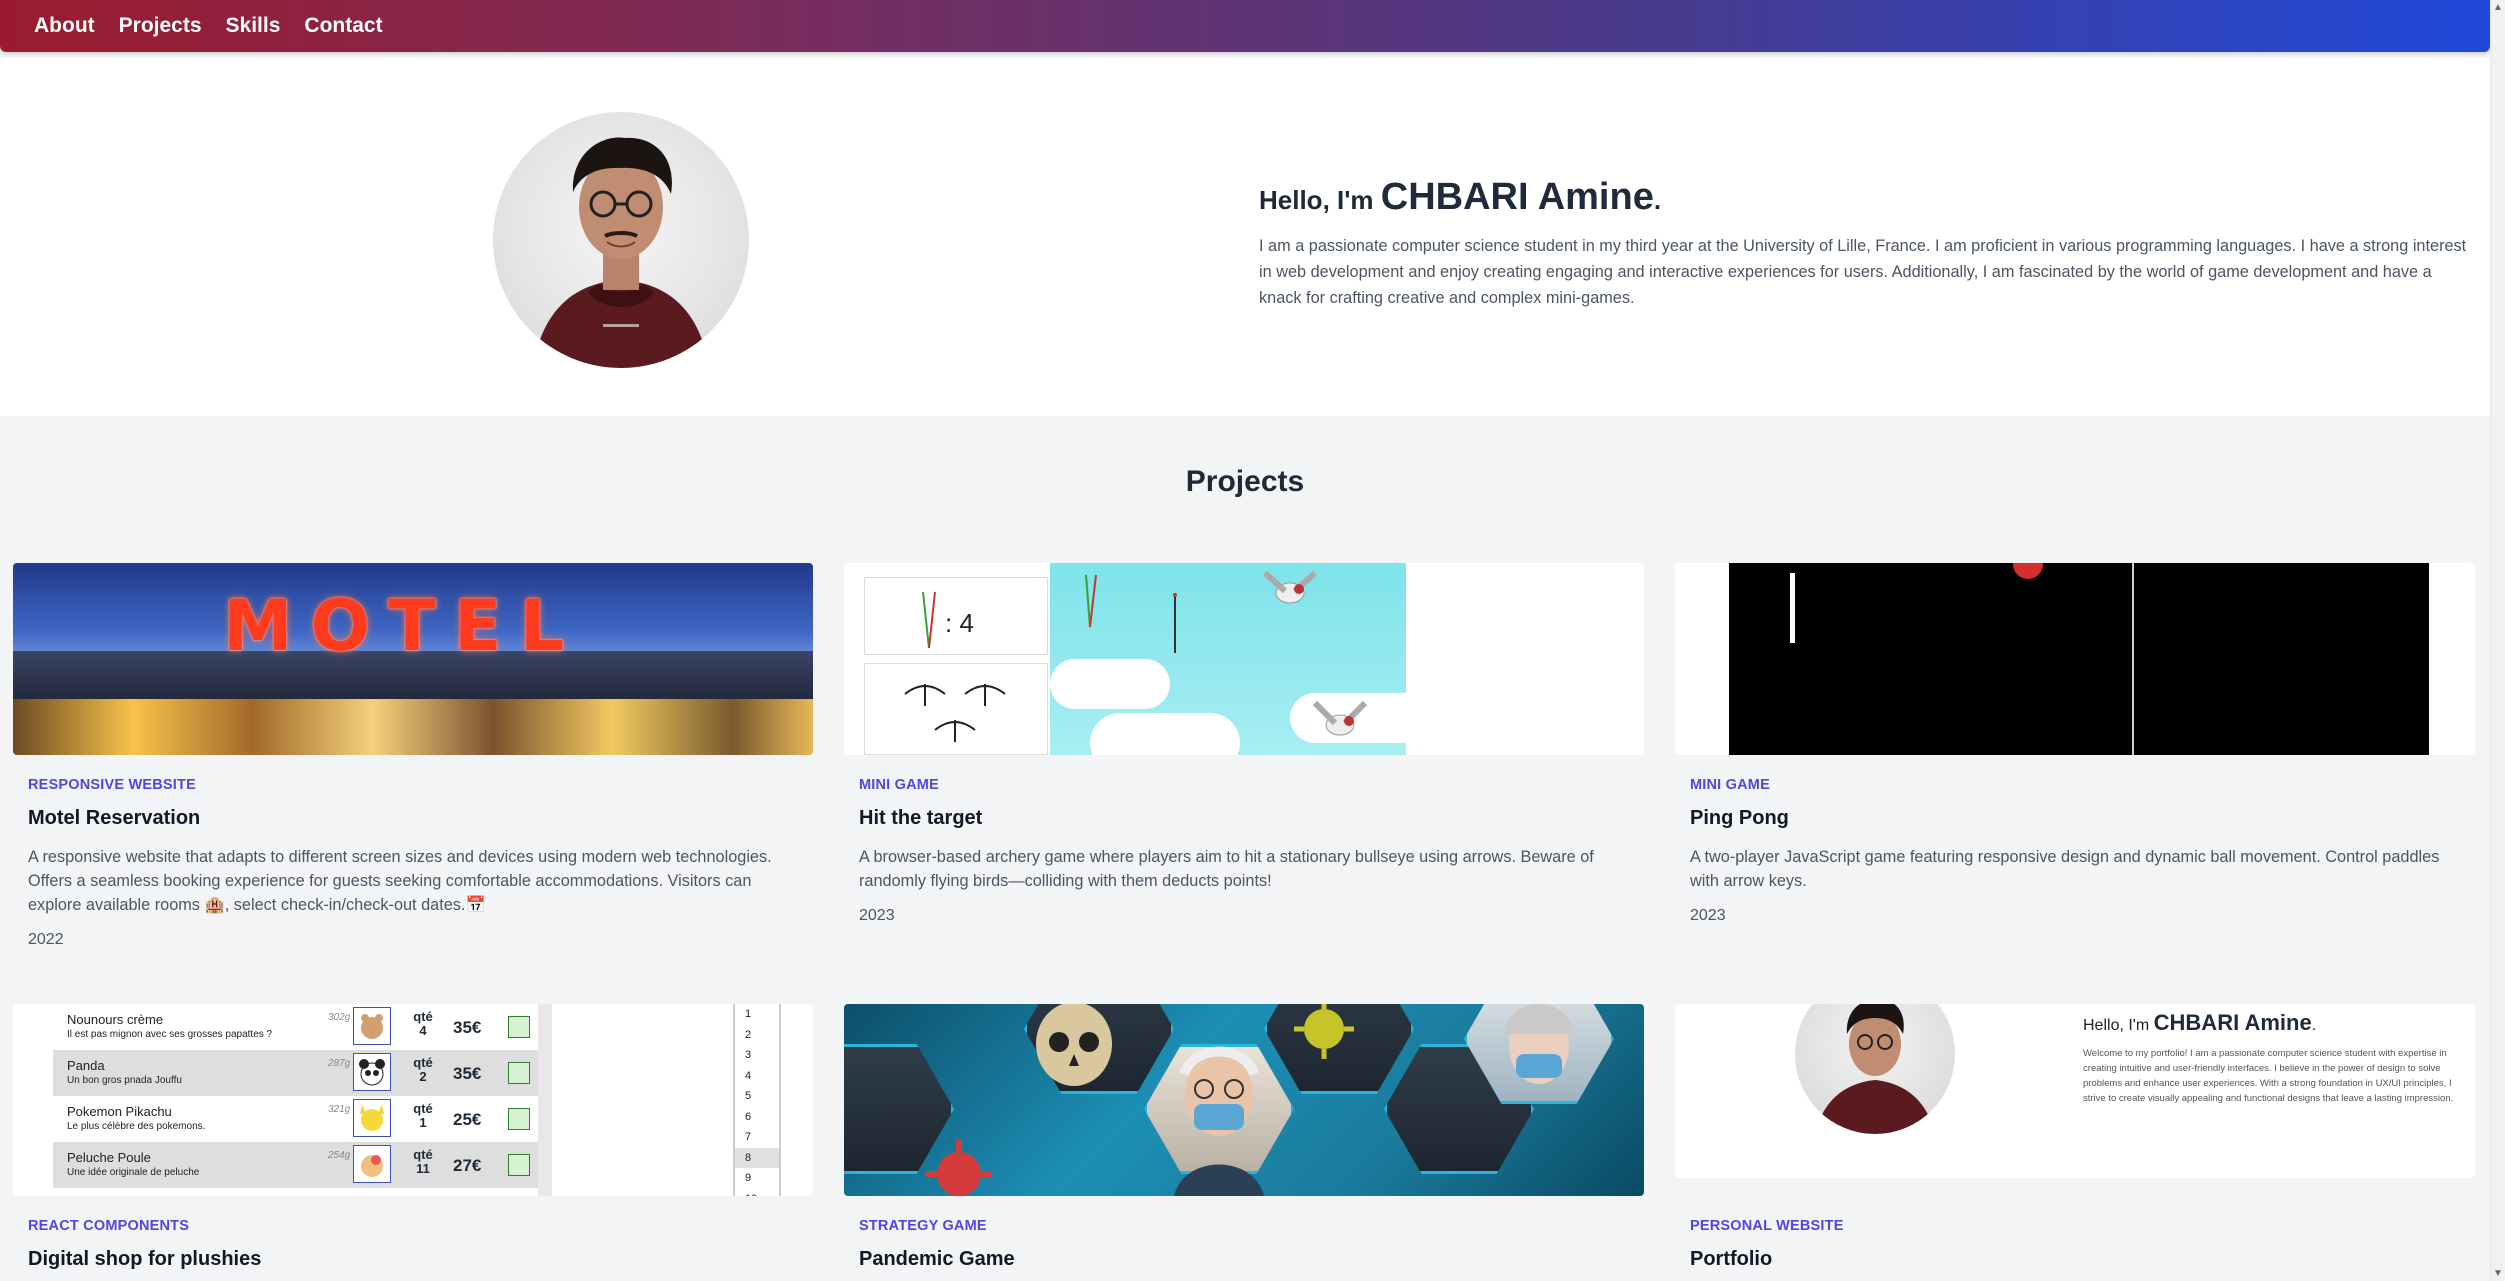  What do you see at coordinates (339, 1017) in the screenshot?
I see `product-weight: 302g` at bounding box center [339, 1017].